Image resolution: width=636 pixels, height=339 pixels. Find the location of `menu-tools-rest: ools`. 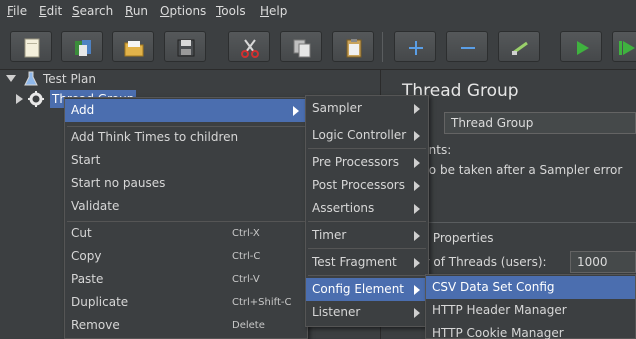

menu-tools-rest: ools is located at coordinates (233, 11).